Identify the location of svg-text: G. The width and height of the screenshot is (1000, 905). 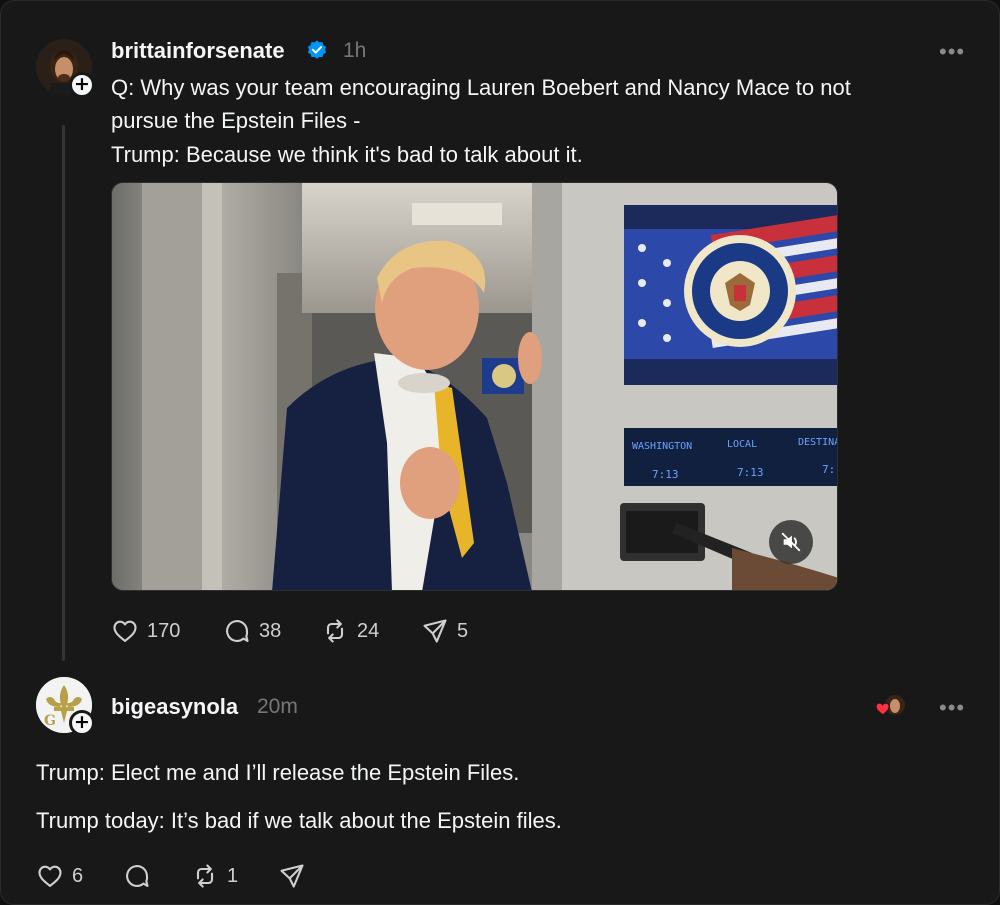
(50, 721).